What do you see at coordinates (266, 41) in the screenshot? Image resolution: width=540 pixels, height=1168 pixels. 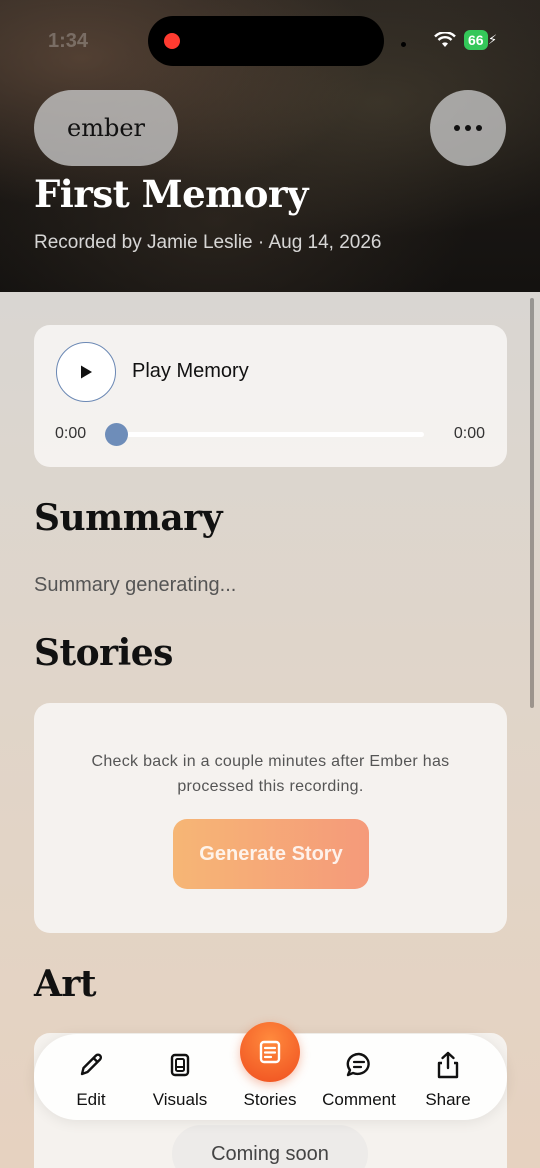 I see `dynamic-island` at bounding box center [266, 41].